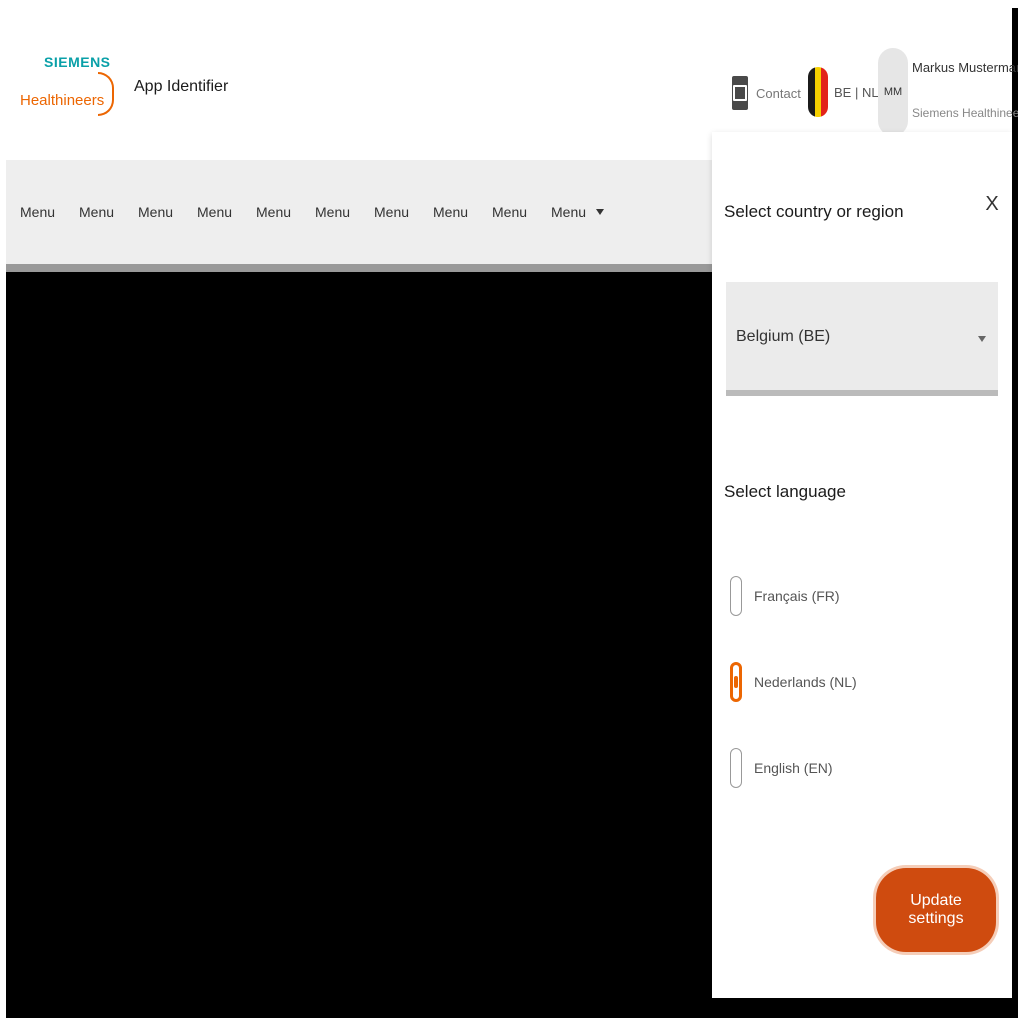 Image resolution: width=1024 pixels, height=1024 pixels. Describe the element at coordinates (856, 92) in the screenshot. I see `locale-label: BE | NL` at that location.